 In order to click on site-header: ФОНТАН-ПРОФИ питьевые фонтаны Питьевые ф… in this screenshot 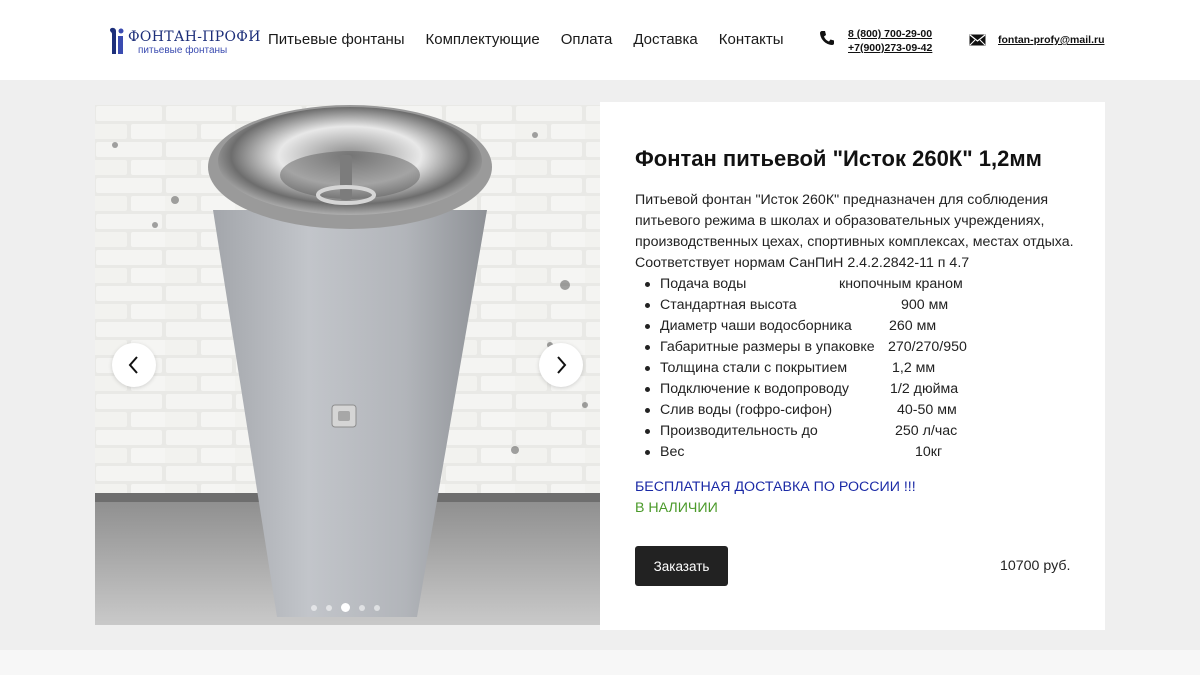, I will do `click(600, 40)`.